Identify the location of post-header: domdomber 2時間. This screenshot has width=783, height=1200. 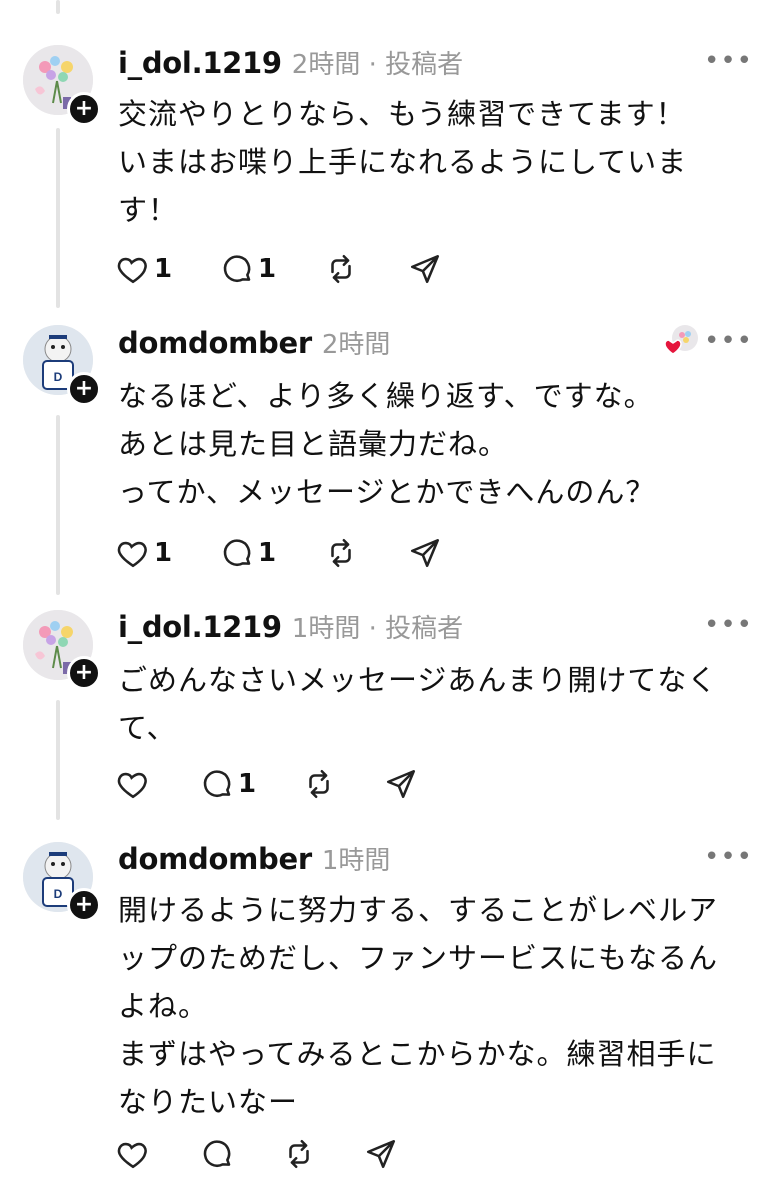
(254, 344).